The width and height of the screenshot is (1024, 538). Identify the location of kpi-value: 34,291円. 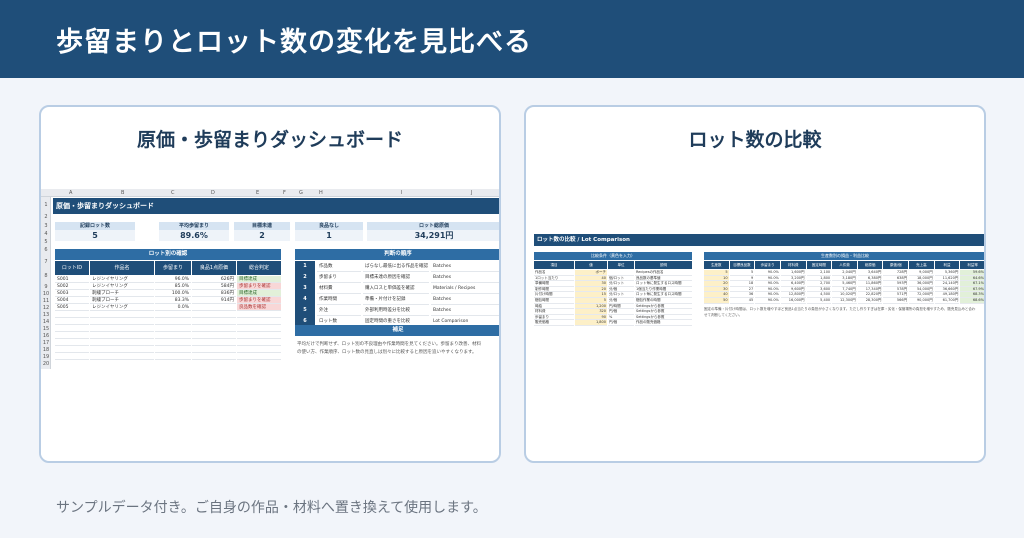
(433, 235).